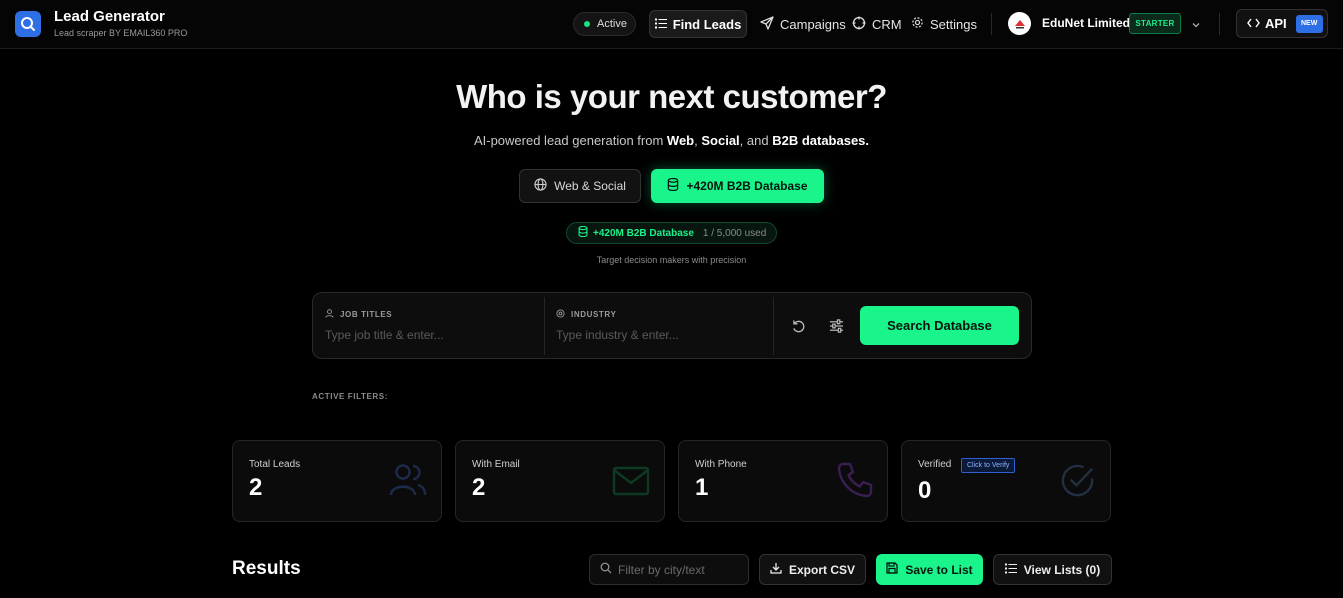  Describe the element at coordinates (266, 568) in the screenshot. I see `results-title: Results` at that location.